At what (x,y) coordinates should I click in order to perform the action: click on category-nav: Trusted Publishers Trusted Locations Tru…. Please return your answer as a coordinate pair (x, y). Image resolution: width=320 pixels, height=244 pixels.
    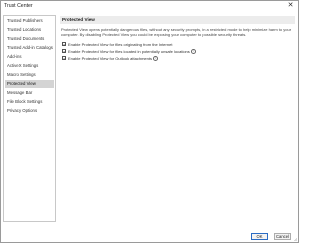
    Looking at the image, I should click on (29, 118).